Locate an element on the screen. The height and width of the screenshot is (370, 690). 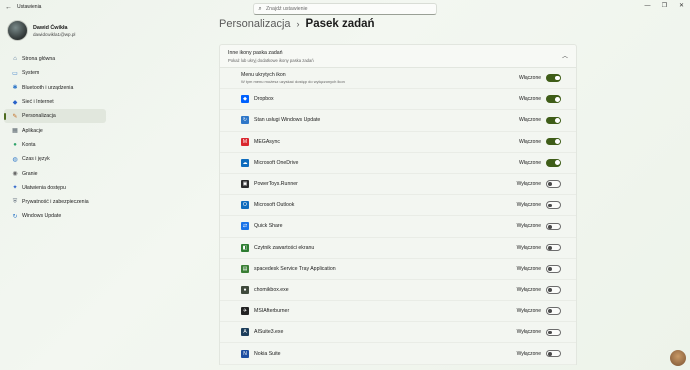
maximize-icon: ❐ is located at coordinates (664, 6).